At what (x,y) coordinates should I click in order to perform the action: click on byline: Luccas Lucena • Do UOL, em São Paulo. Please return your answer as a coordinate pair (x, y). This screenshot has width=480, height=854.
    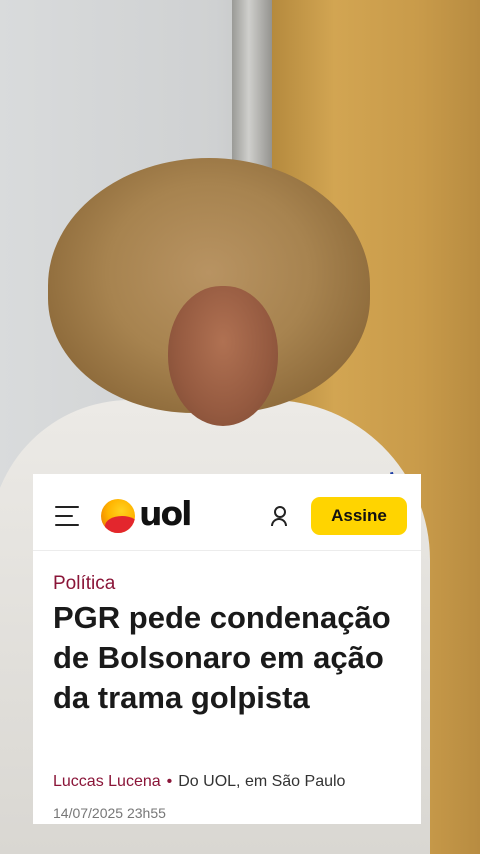
    Looking at the image, I should click on (199, 782).